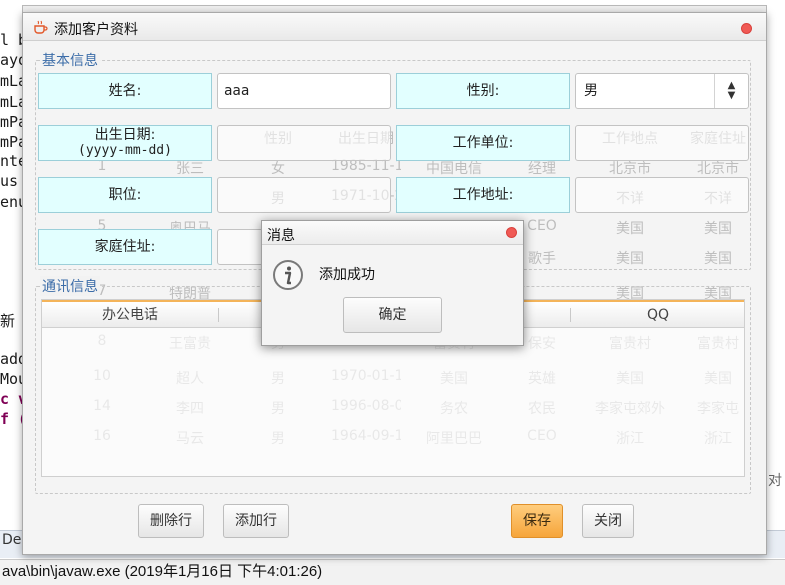  I want to click on home-address-label: 家庭住址:, so click(125, 247).